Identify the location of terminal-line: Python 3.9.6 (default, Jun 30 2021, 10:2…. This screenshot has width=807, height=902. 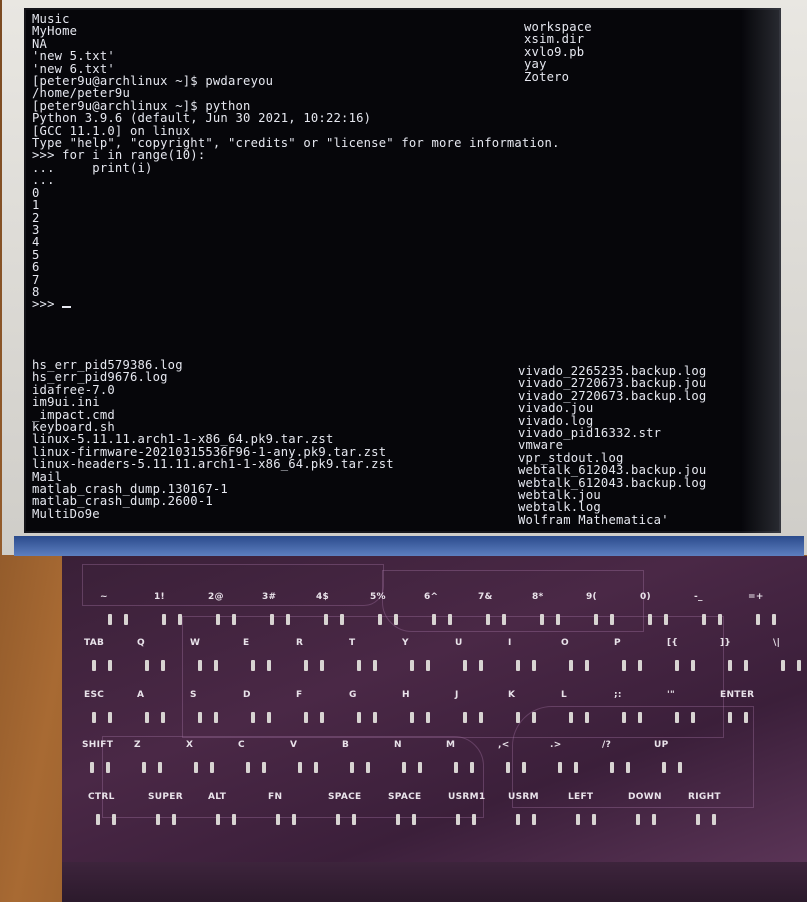
(202, 118).